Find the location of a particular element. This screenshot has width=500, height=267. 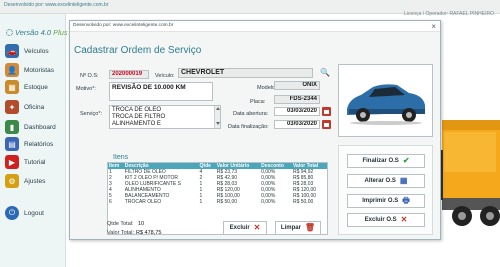

delete-item-button: Excluir ✕ is located at coordinates (245, 228).